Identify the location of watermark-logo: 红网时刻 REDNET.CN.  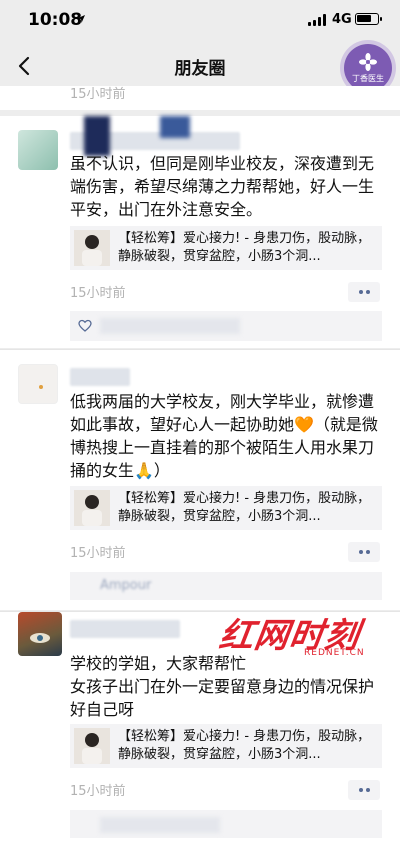
(298, 636).